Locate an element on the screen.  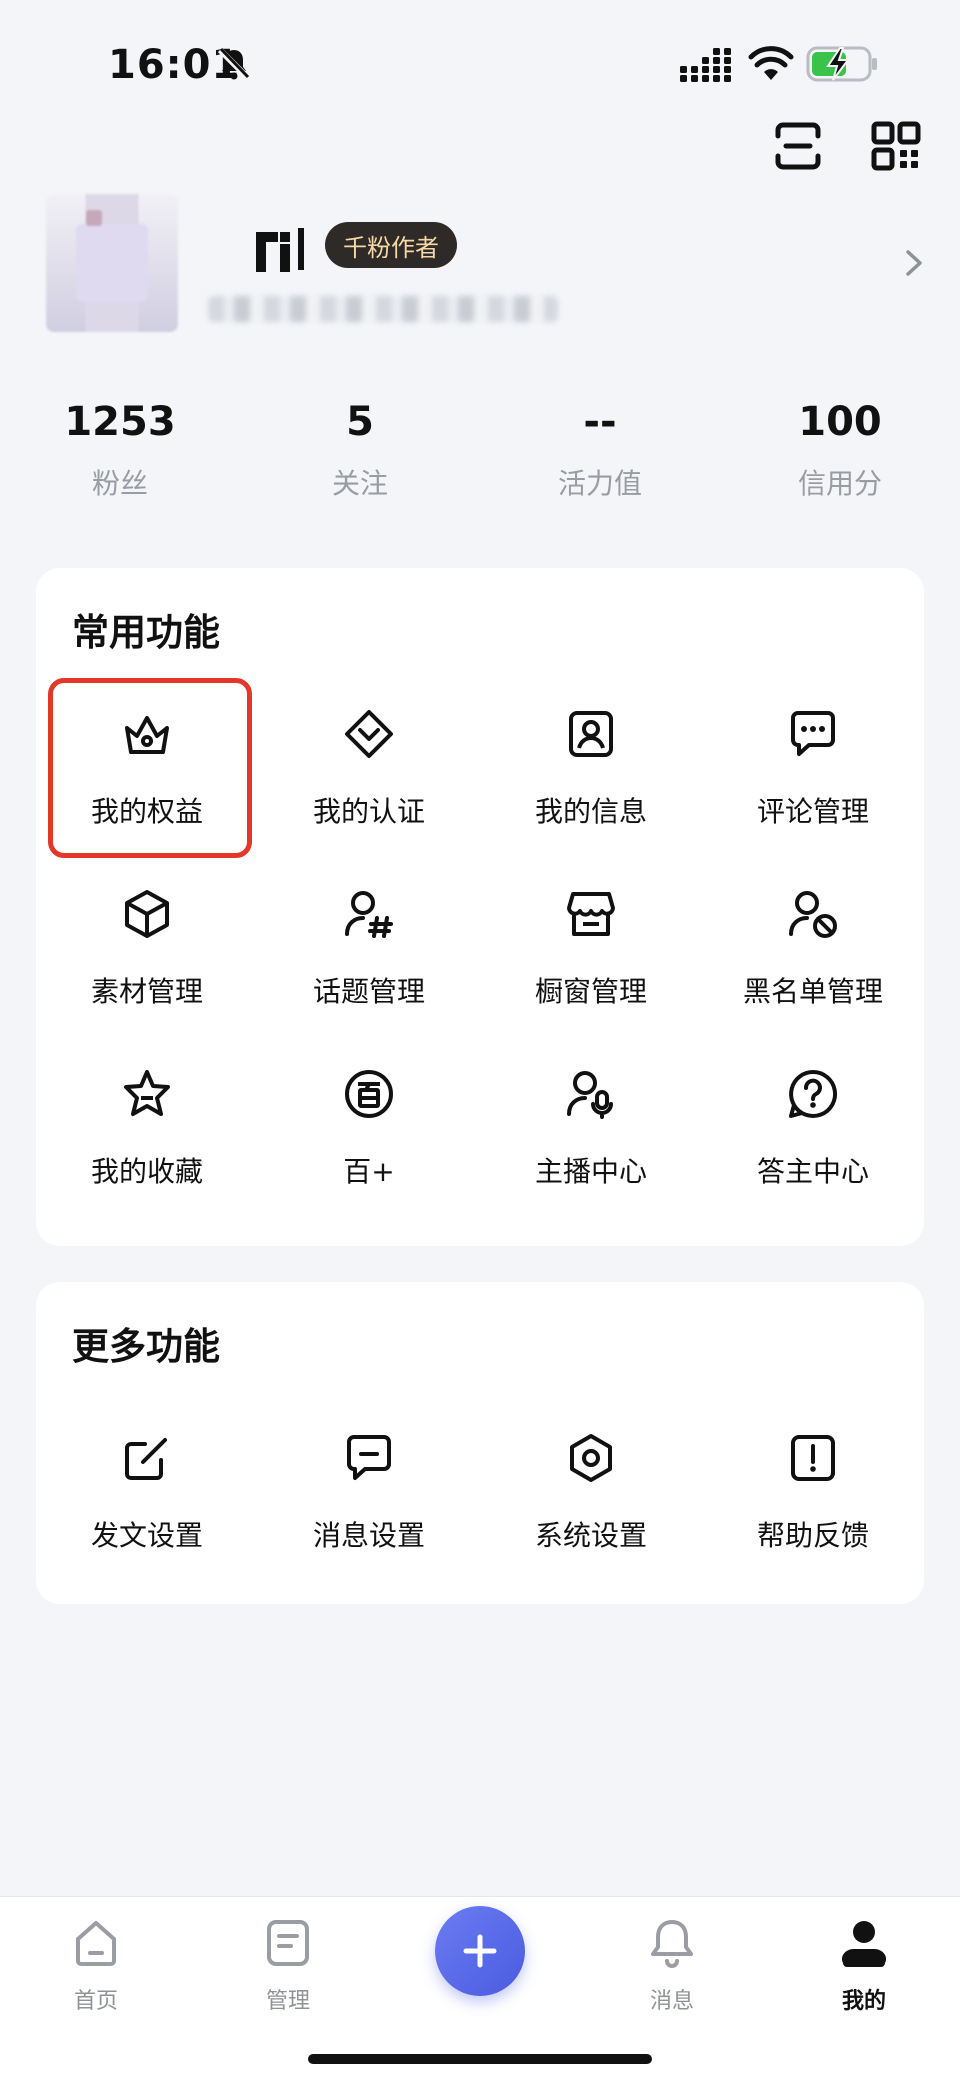
grid-item-label: 主播中心 is located at coordinates (590, 1171).